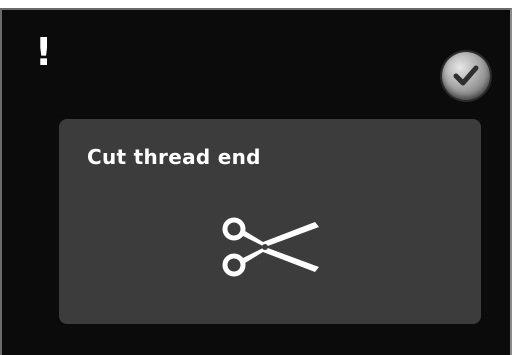 The image size is (518, 355). What do you see at coordinates (44, 52) in the screenshot?
I see `exclamation-icon: !` at bounding box center [44, 52].